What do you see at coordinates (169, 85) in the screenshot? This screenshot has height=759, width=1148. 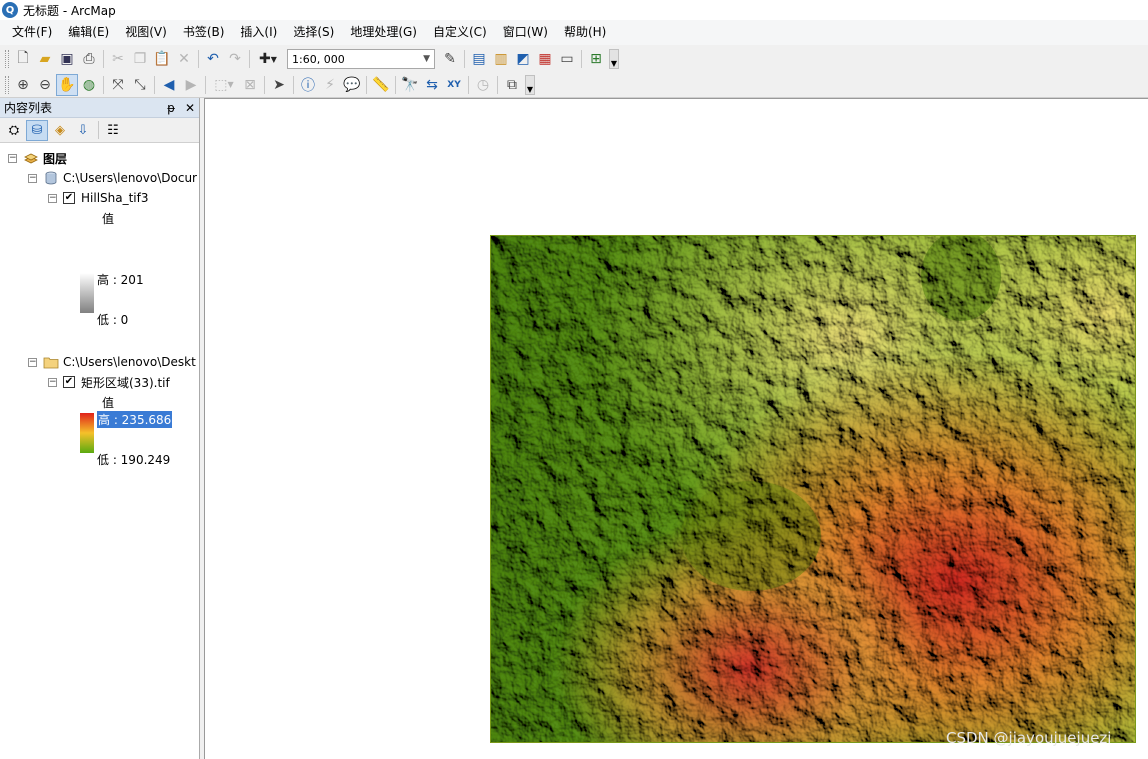 I see `back-extent-icon: ◀` at bounding box center [169, 85].